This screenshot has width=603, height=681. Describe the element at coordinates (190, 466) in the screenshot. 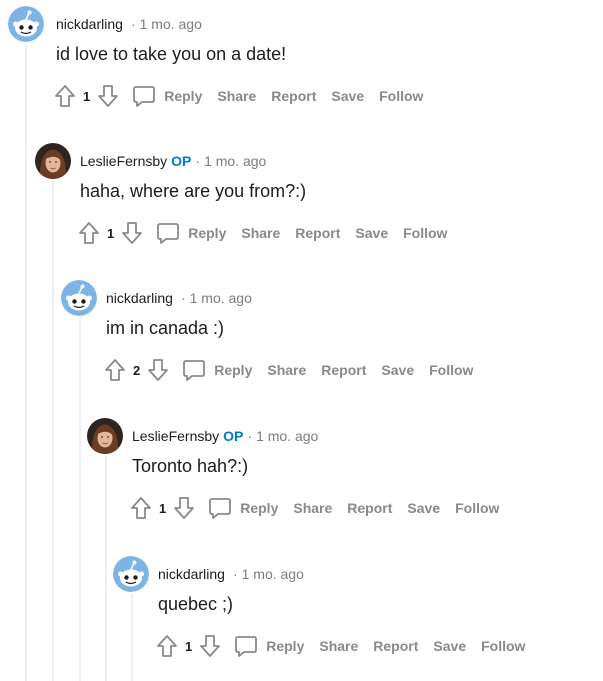

I see `comment-body: Toronto hah?:)` at that location.